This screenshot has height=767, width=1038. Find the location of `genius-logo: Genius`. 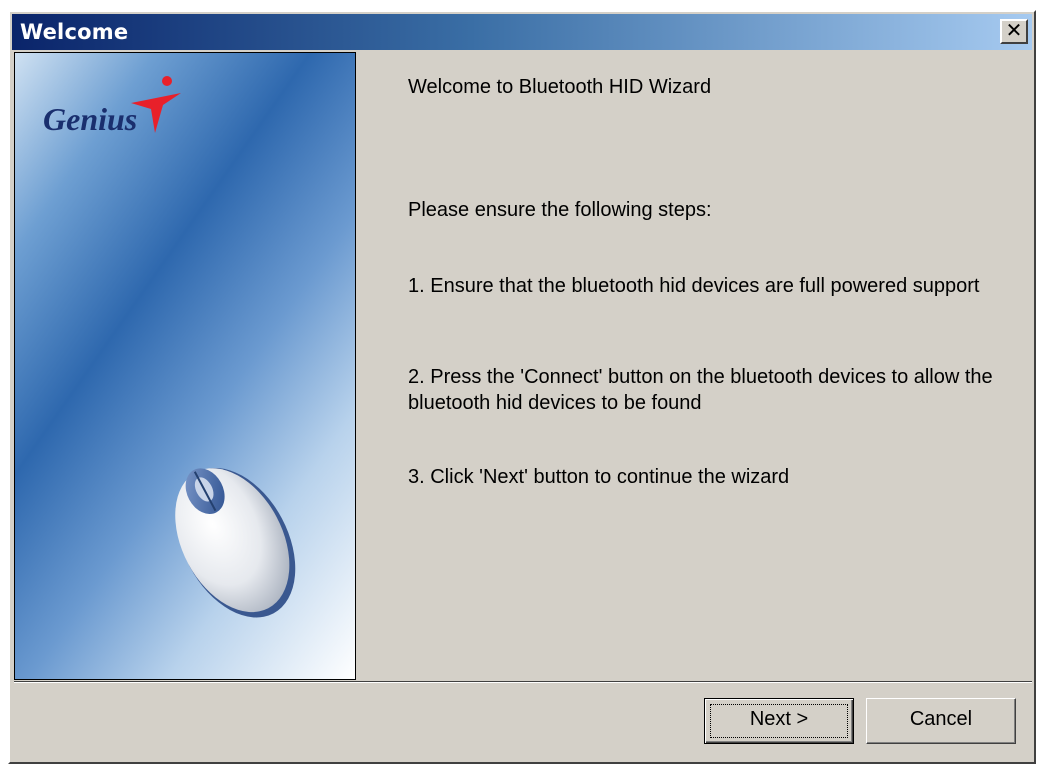

genius-logo: Genius is located at coordinates (124, 113).